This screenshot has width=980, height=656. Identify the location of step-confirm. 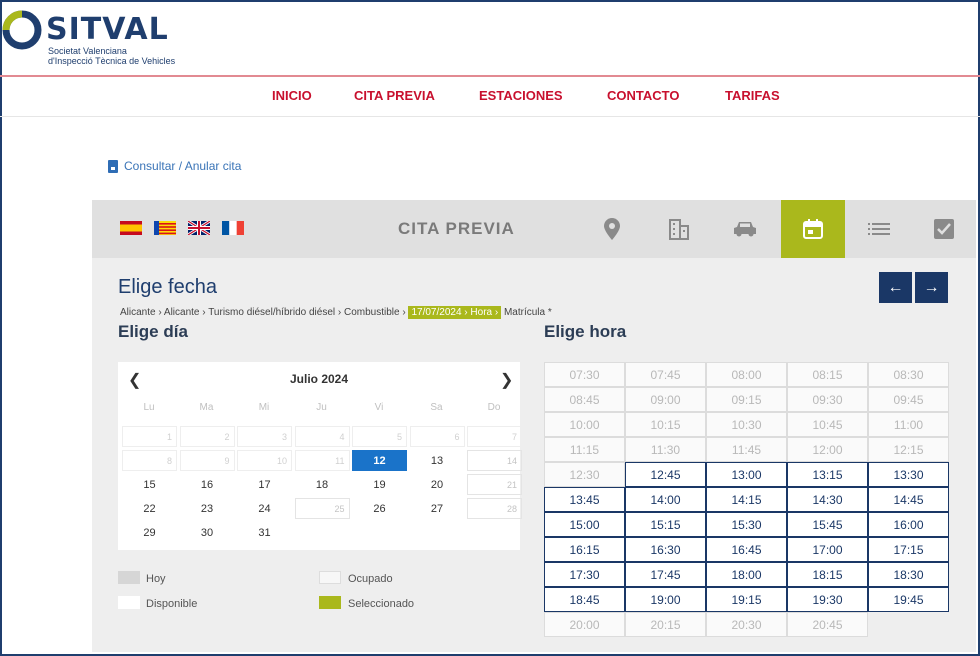
(944, 229).